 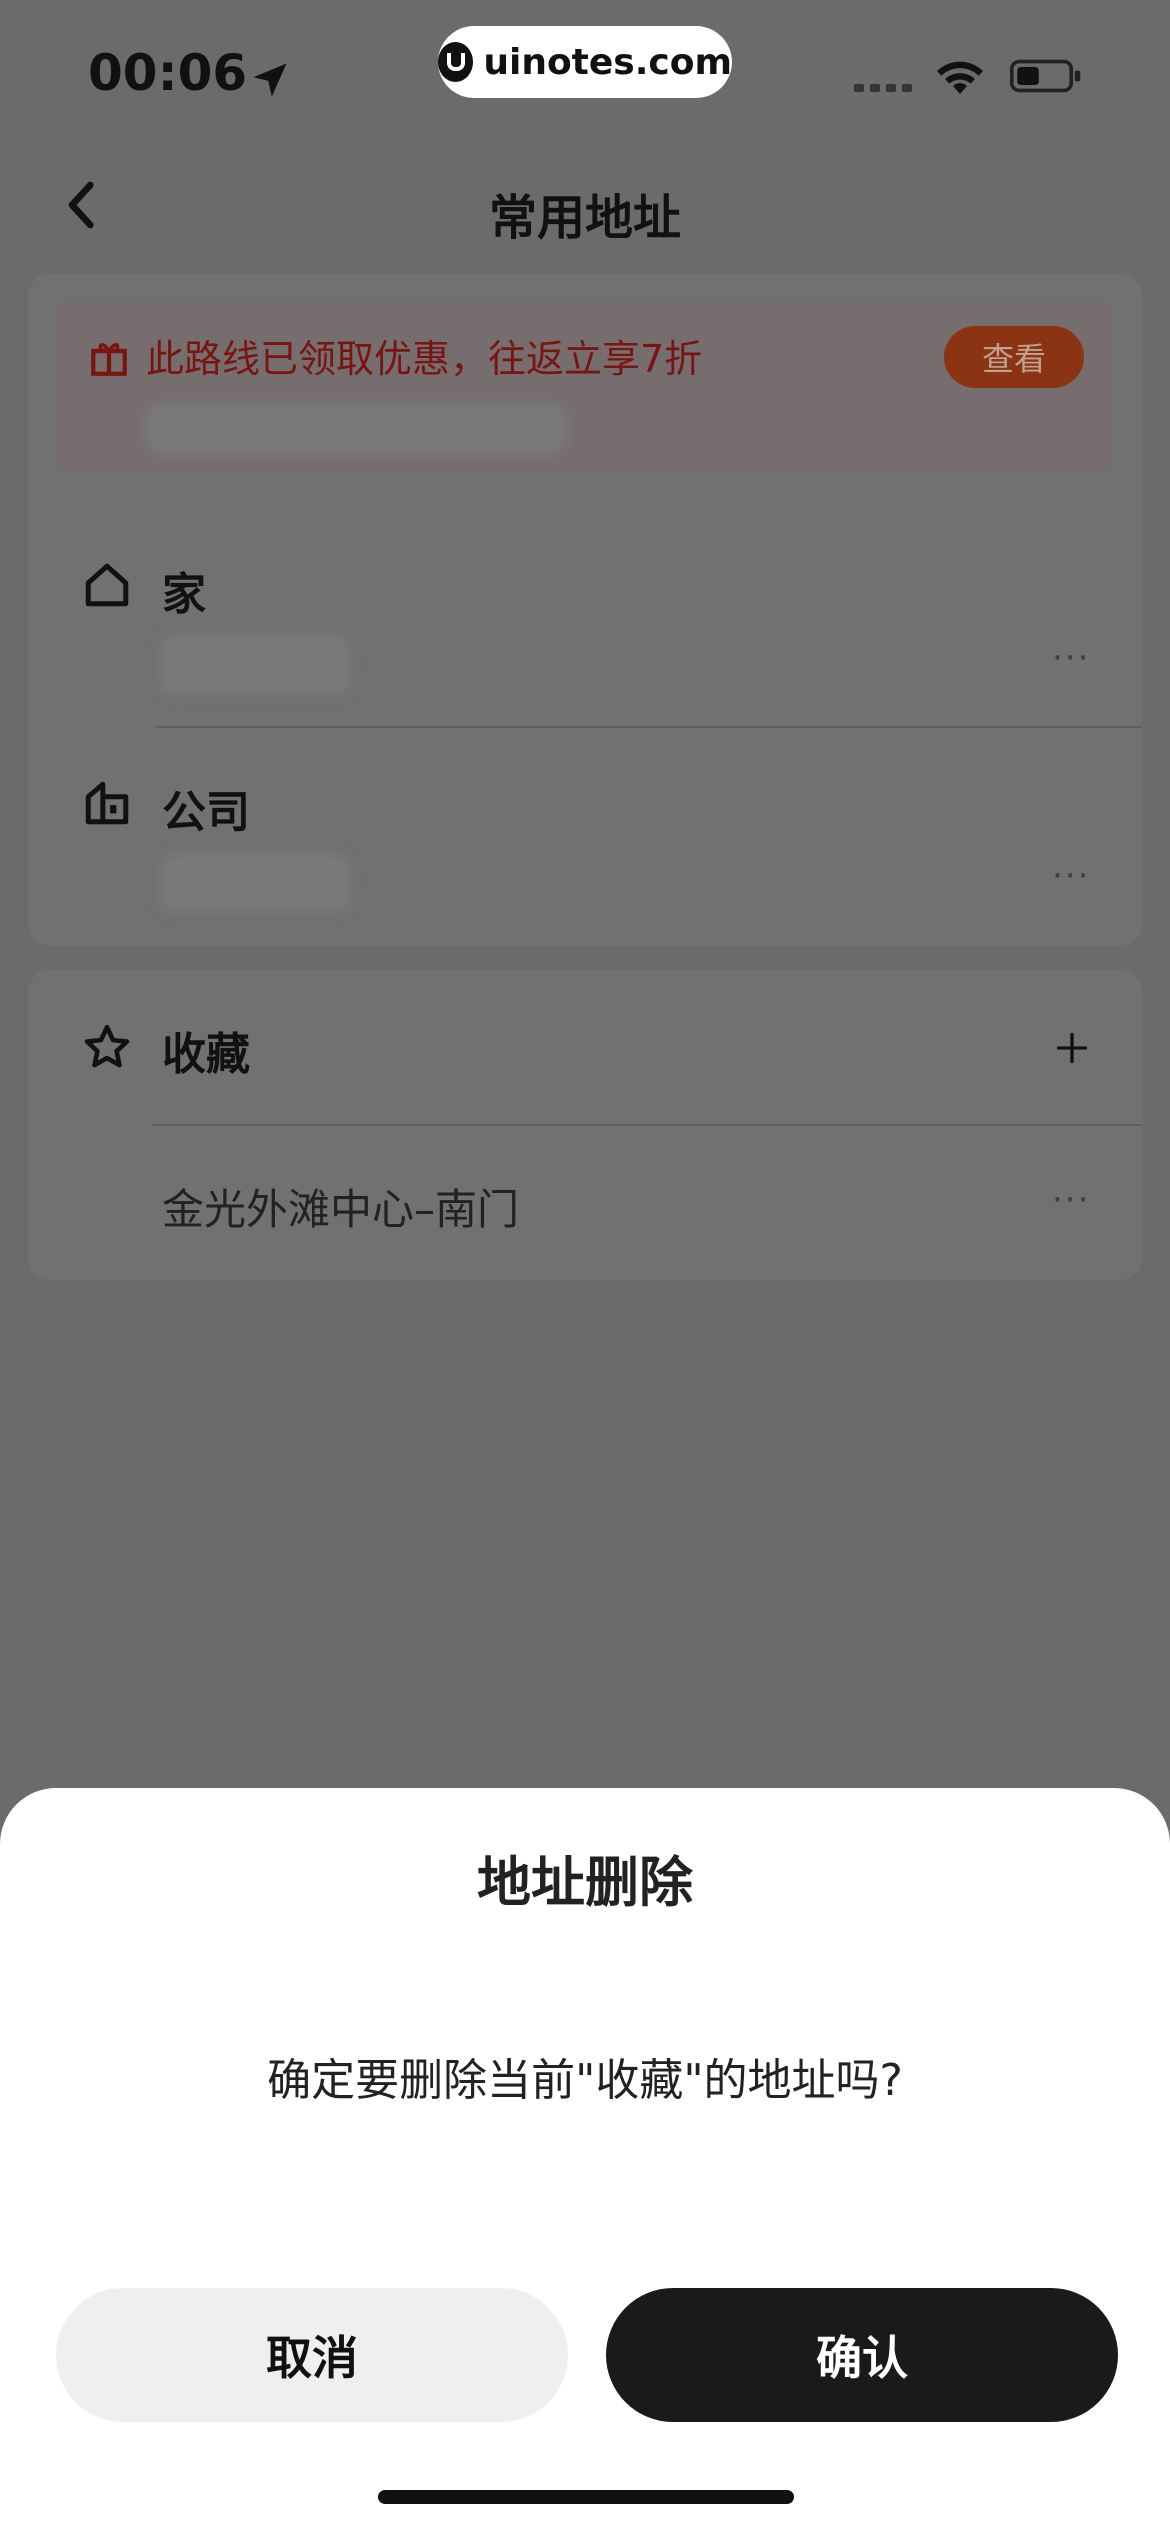 I want to click on gift-icon, so click(x=109, y=359).